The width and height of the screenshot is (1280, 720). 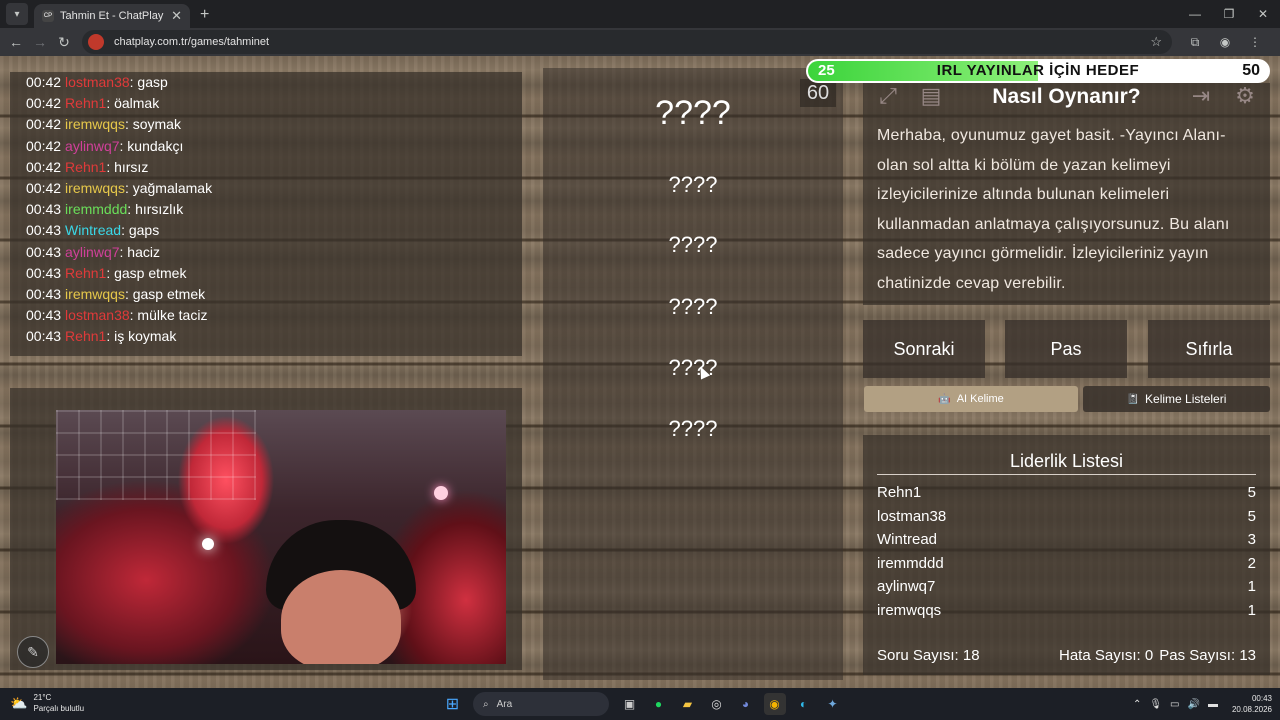 I want to click on goal-current: 25, so click(x=826, y=70).